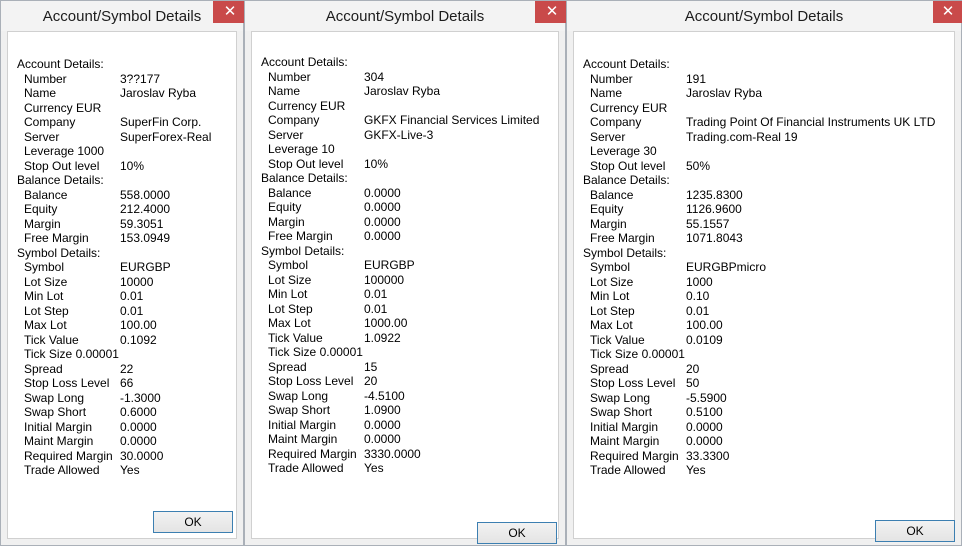 This screenshot has height=546, width=962. Describe the element at coordinates (142, 455) in the screenshot. I see `detail-value: 30.0000` at that location.